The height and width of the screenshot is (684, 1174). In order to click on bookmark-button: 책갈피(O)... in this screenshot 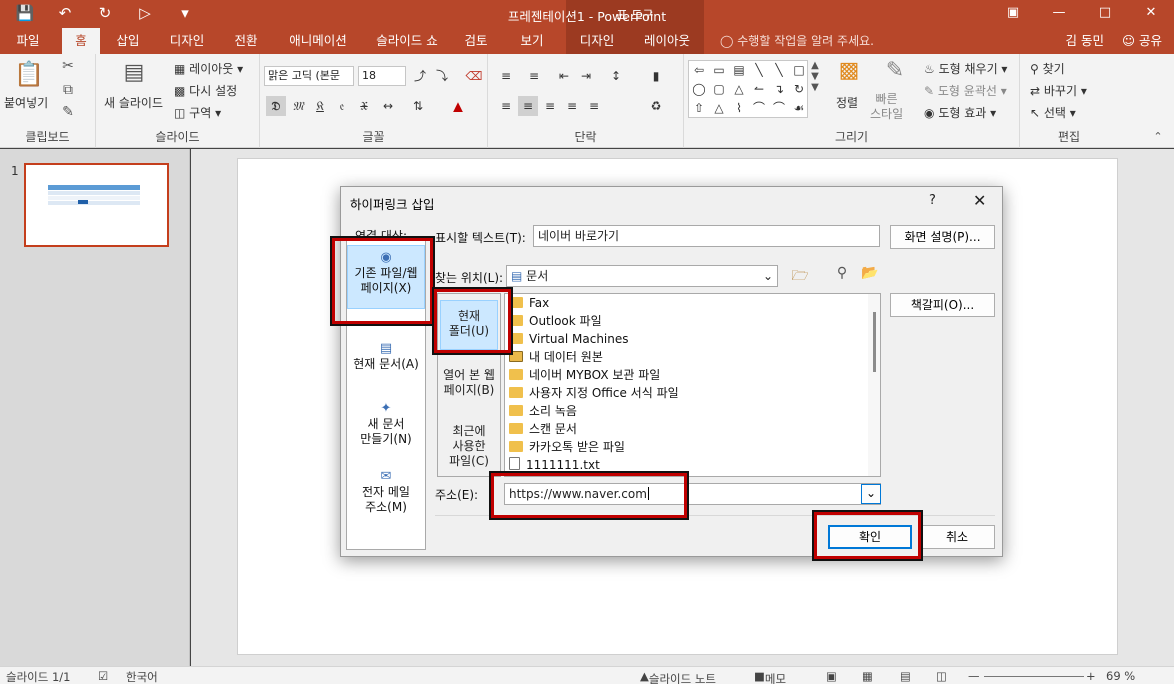, I will do `click(942, 305)`.